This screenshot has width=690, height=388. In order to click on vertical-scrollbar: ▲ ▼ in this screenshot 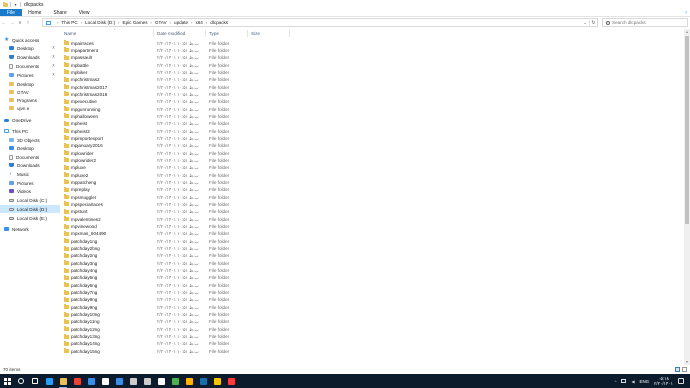, I will do `click(687, 197)`.